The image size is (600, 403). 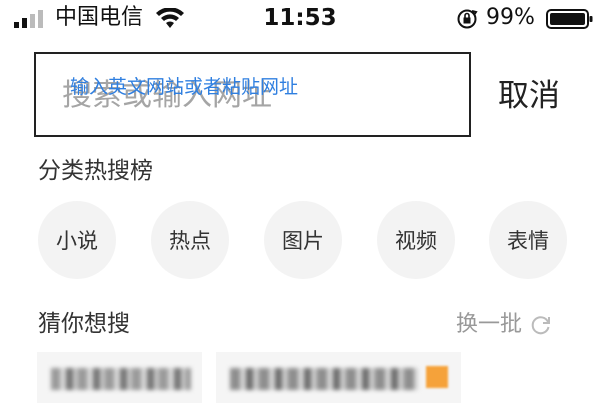 What do you see at coordinates (84, 324) in the screenshot?
I see `guess-search-title: 猜你想搜` at bounding box center [84, 324].